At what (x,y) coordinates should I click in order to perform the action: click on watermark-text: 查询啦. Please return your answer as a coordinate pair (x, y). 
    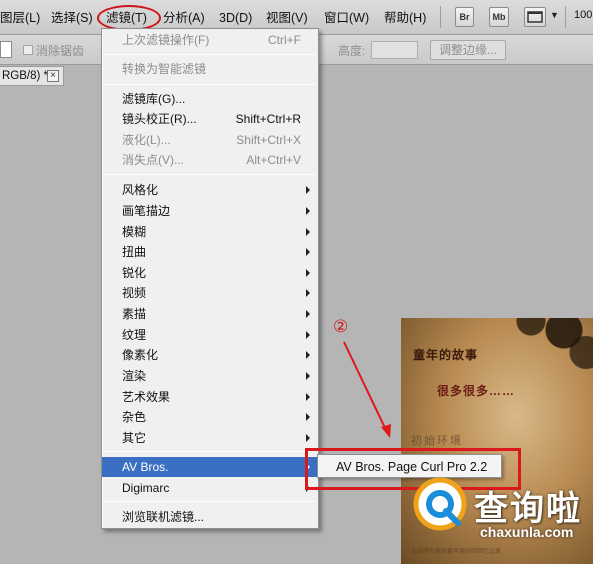
    Looking at the image, I should click on (528, 509).